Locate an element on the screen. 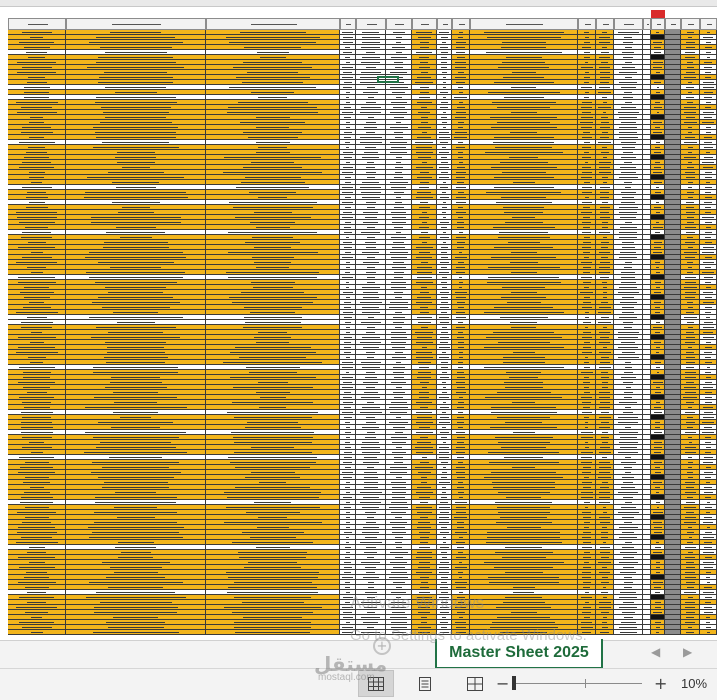  active-cell-selection is located at coordinates (388, 79).